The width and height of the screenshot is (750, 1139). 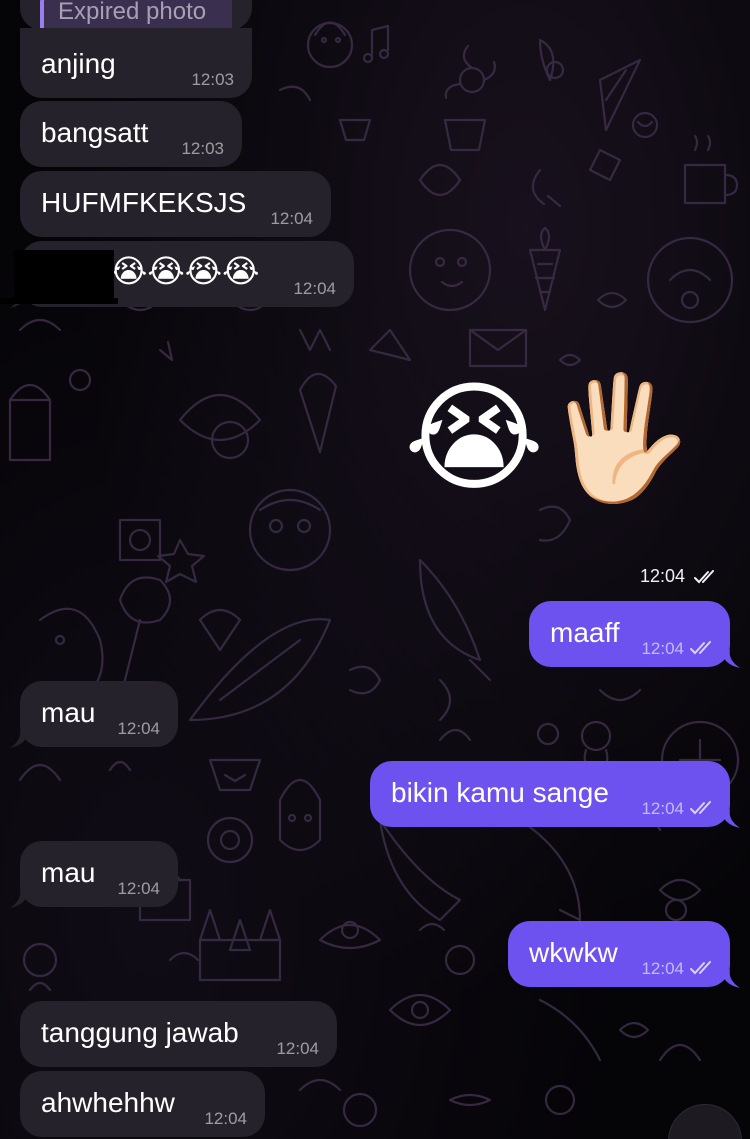 What do you see at coordinates (573, 952) in the screenshot?
I see `message-text: wkwkw` at bounding box center [573, 952].